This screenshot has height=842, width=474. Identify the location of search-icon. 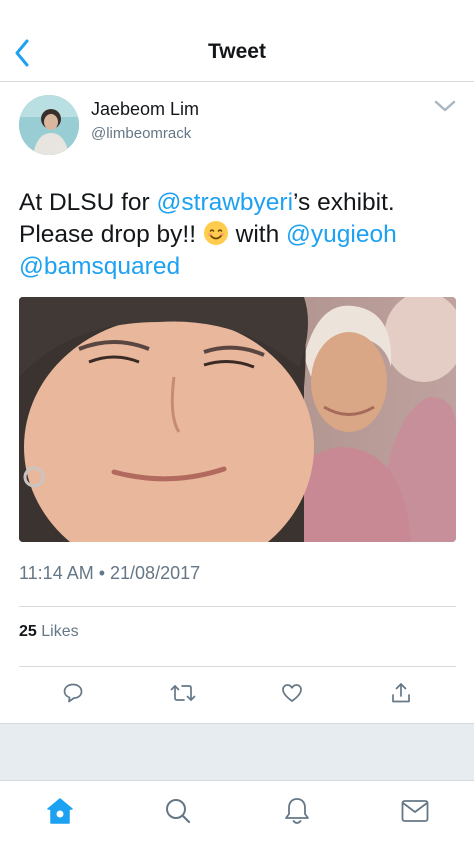
(178, 811).